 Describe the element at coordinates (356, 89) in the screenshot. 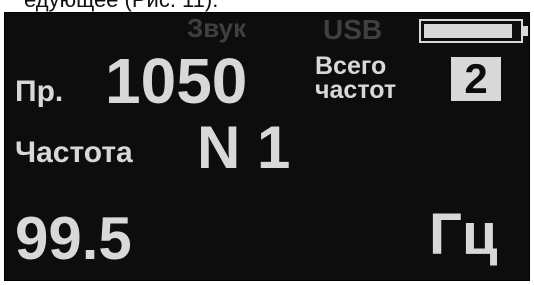

I see `total-frequencies-label-line2: частот` at that location.